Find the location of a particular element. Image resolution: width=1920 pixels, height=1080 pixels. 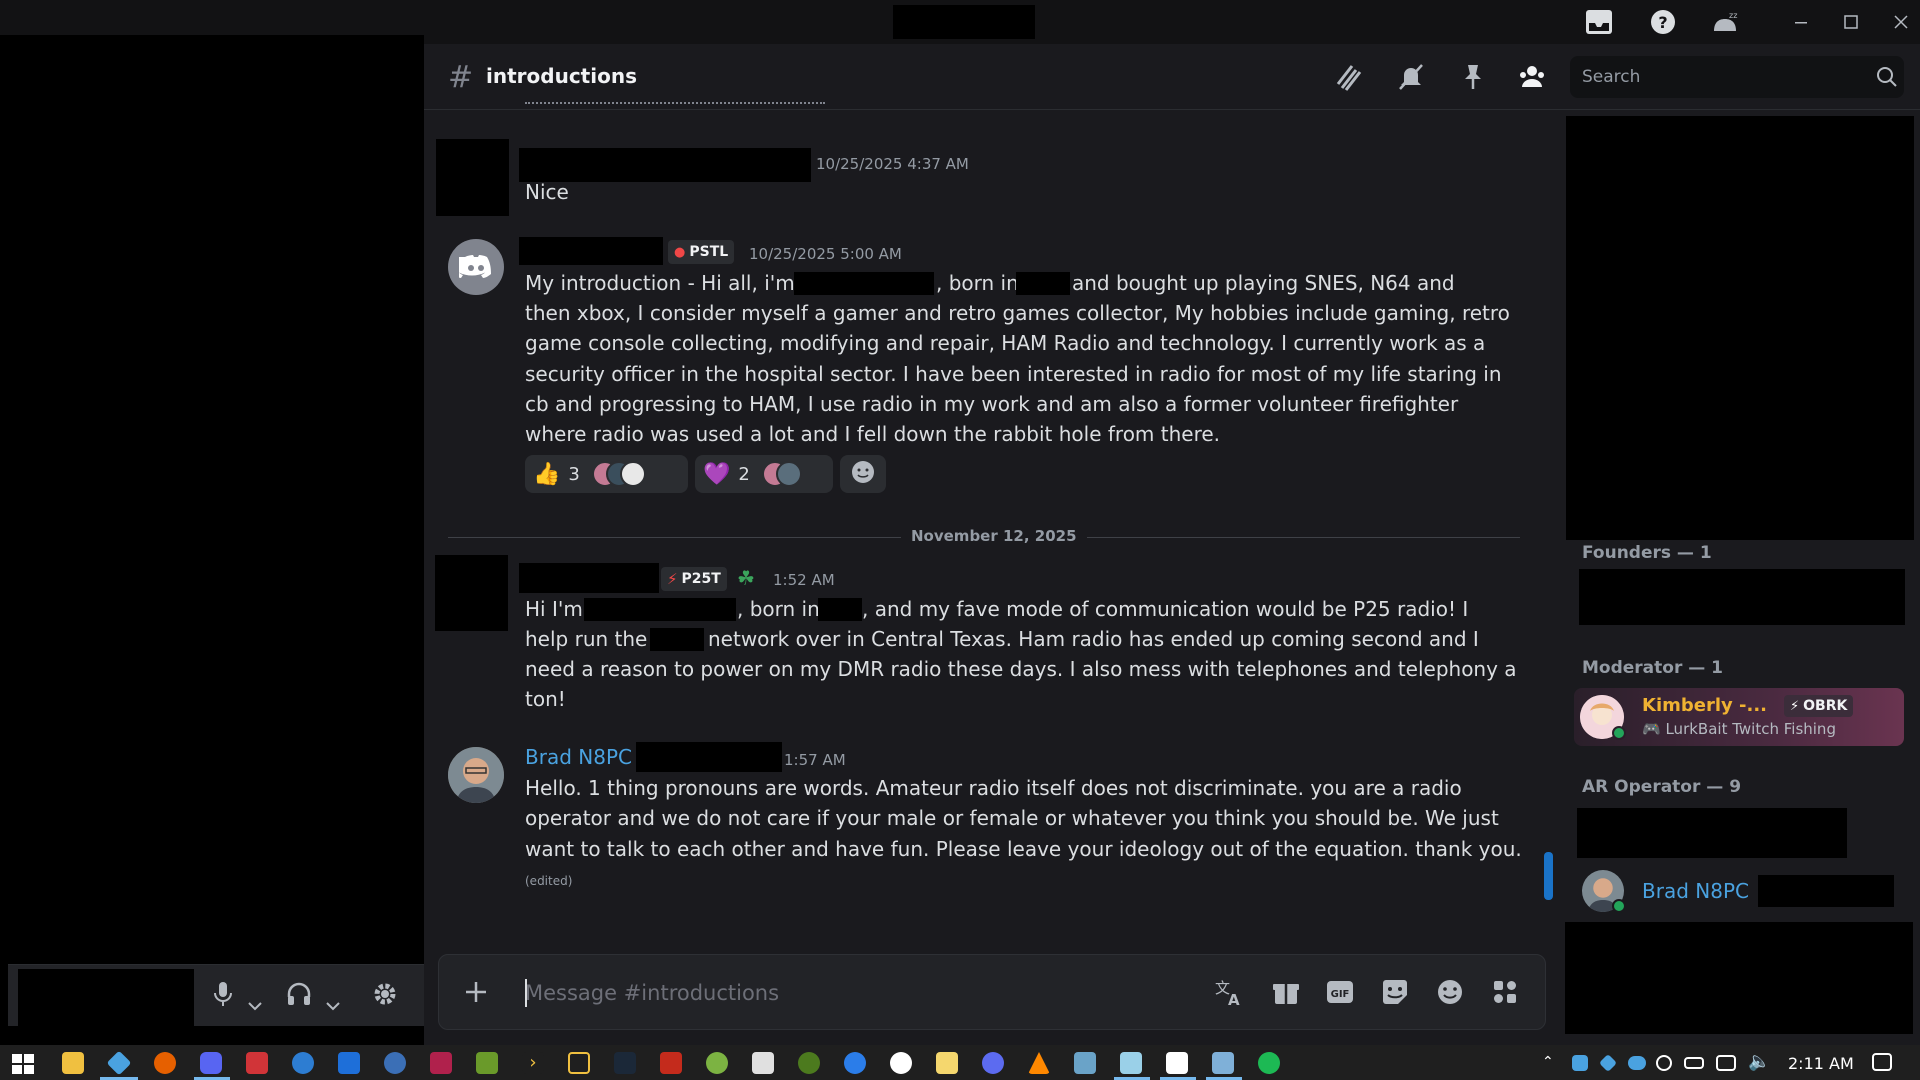

app-icon-indigo is located at coordinates (993, 1063).